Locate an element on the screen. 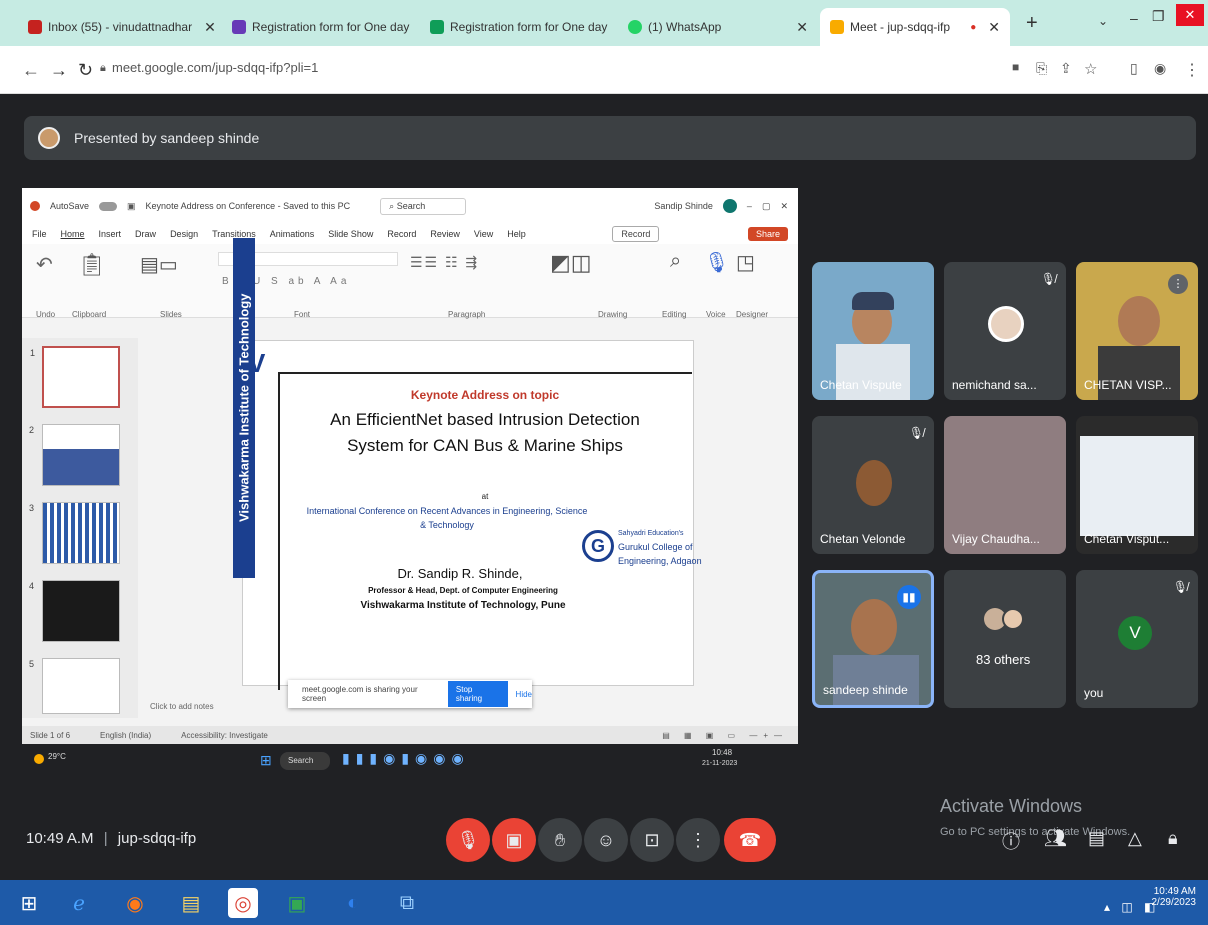  tab-gmail: Inbox (55) - vinudattnadhar ✕ is located at coordinates (118, 27).